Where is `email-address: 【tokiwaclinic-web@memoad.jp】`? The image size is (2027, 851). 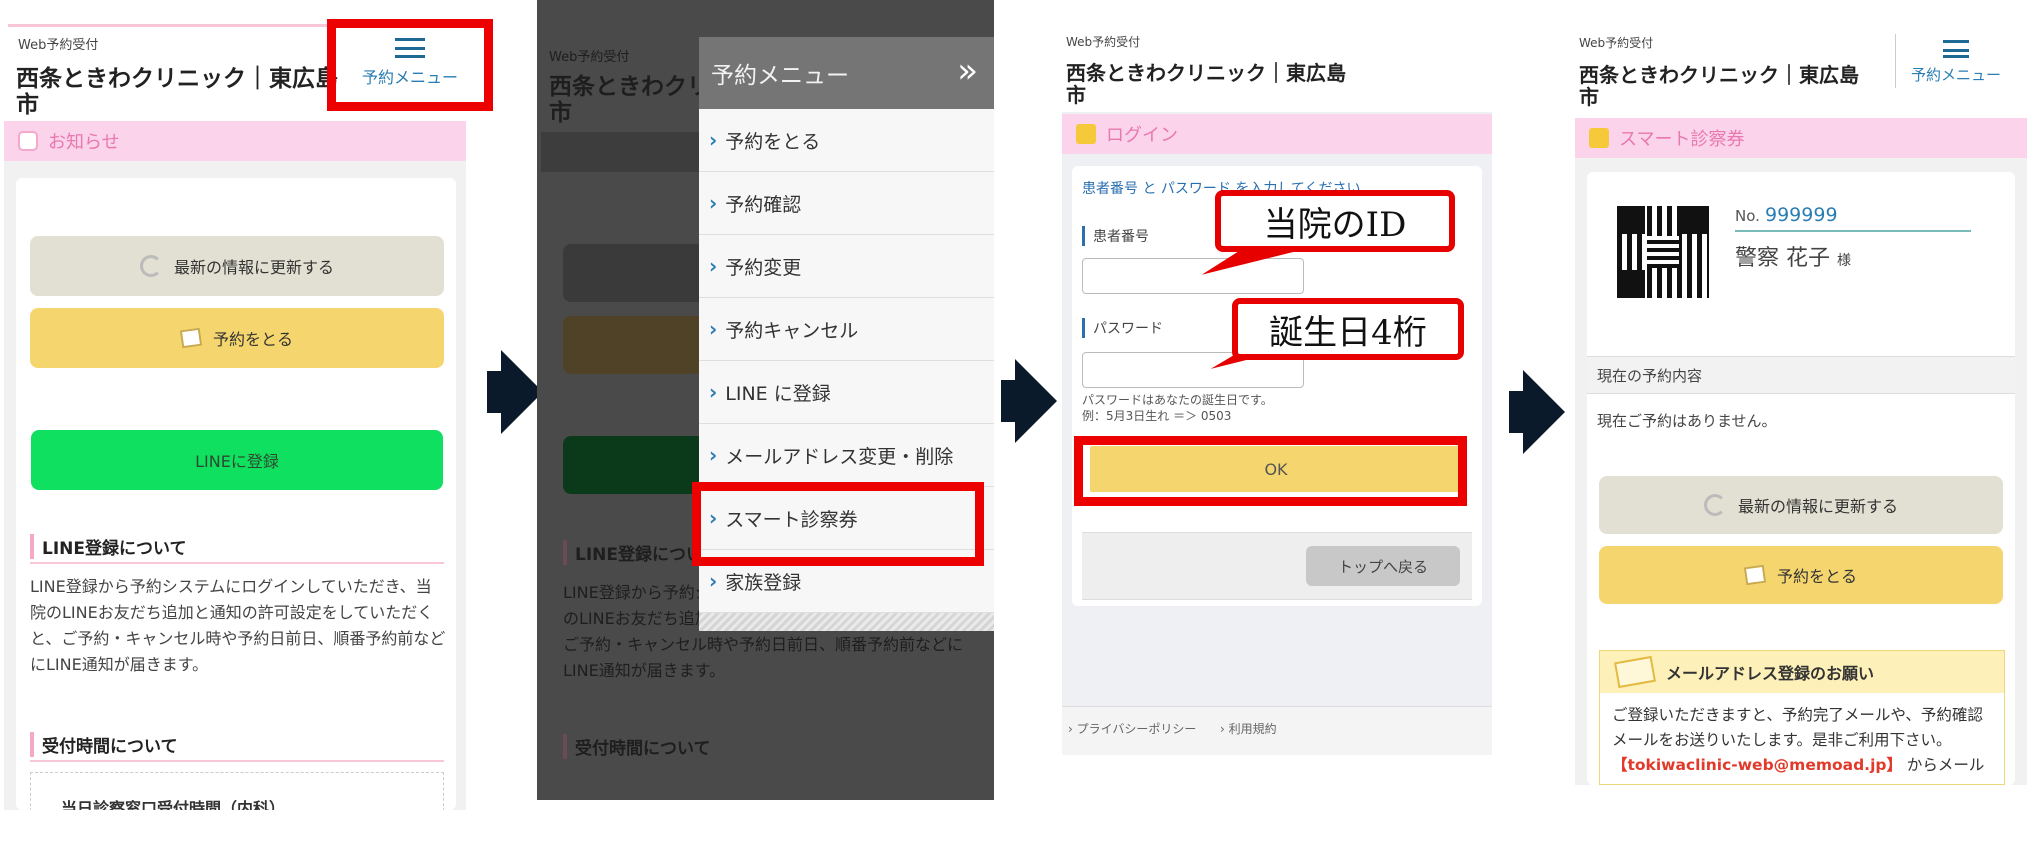 email-address: 【tokiwaclinic-web@memoad.jp】 is located at coordinates (1757, 765).